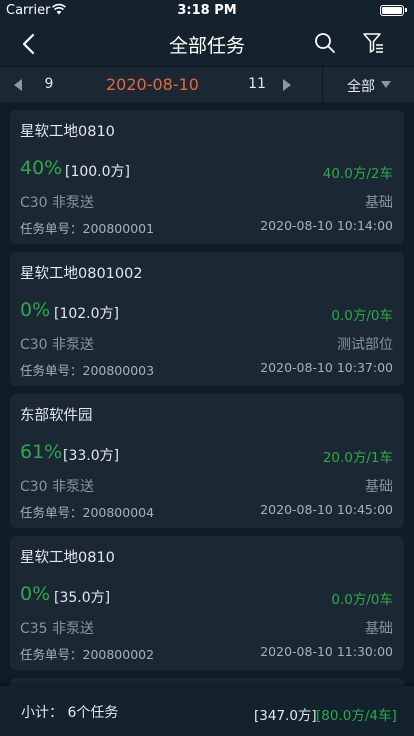  What do you see at coordinates (374, 43) in the screenshot?
I see `filter-icon` at bounding box center [374, 43].